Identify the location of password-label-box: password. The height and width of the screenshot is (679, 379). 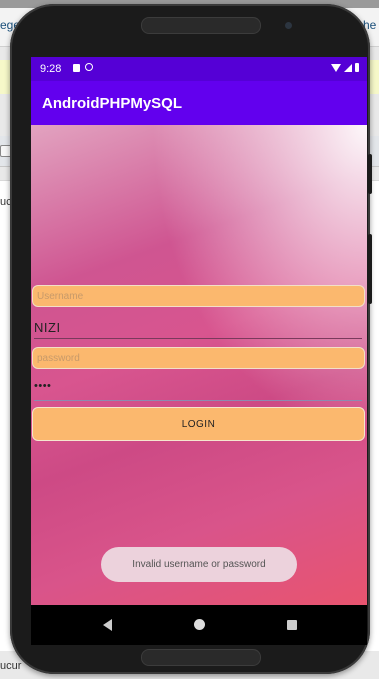
(198, 358).